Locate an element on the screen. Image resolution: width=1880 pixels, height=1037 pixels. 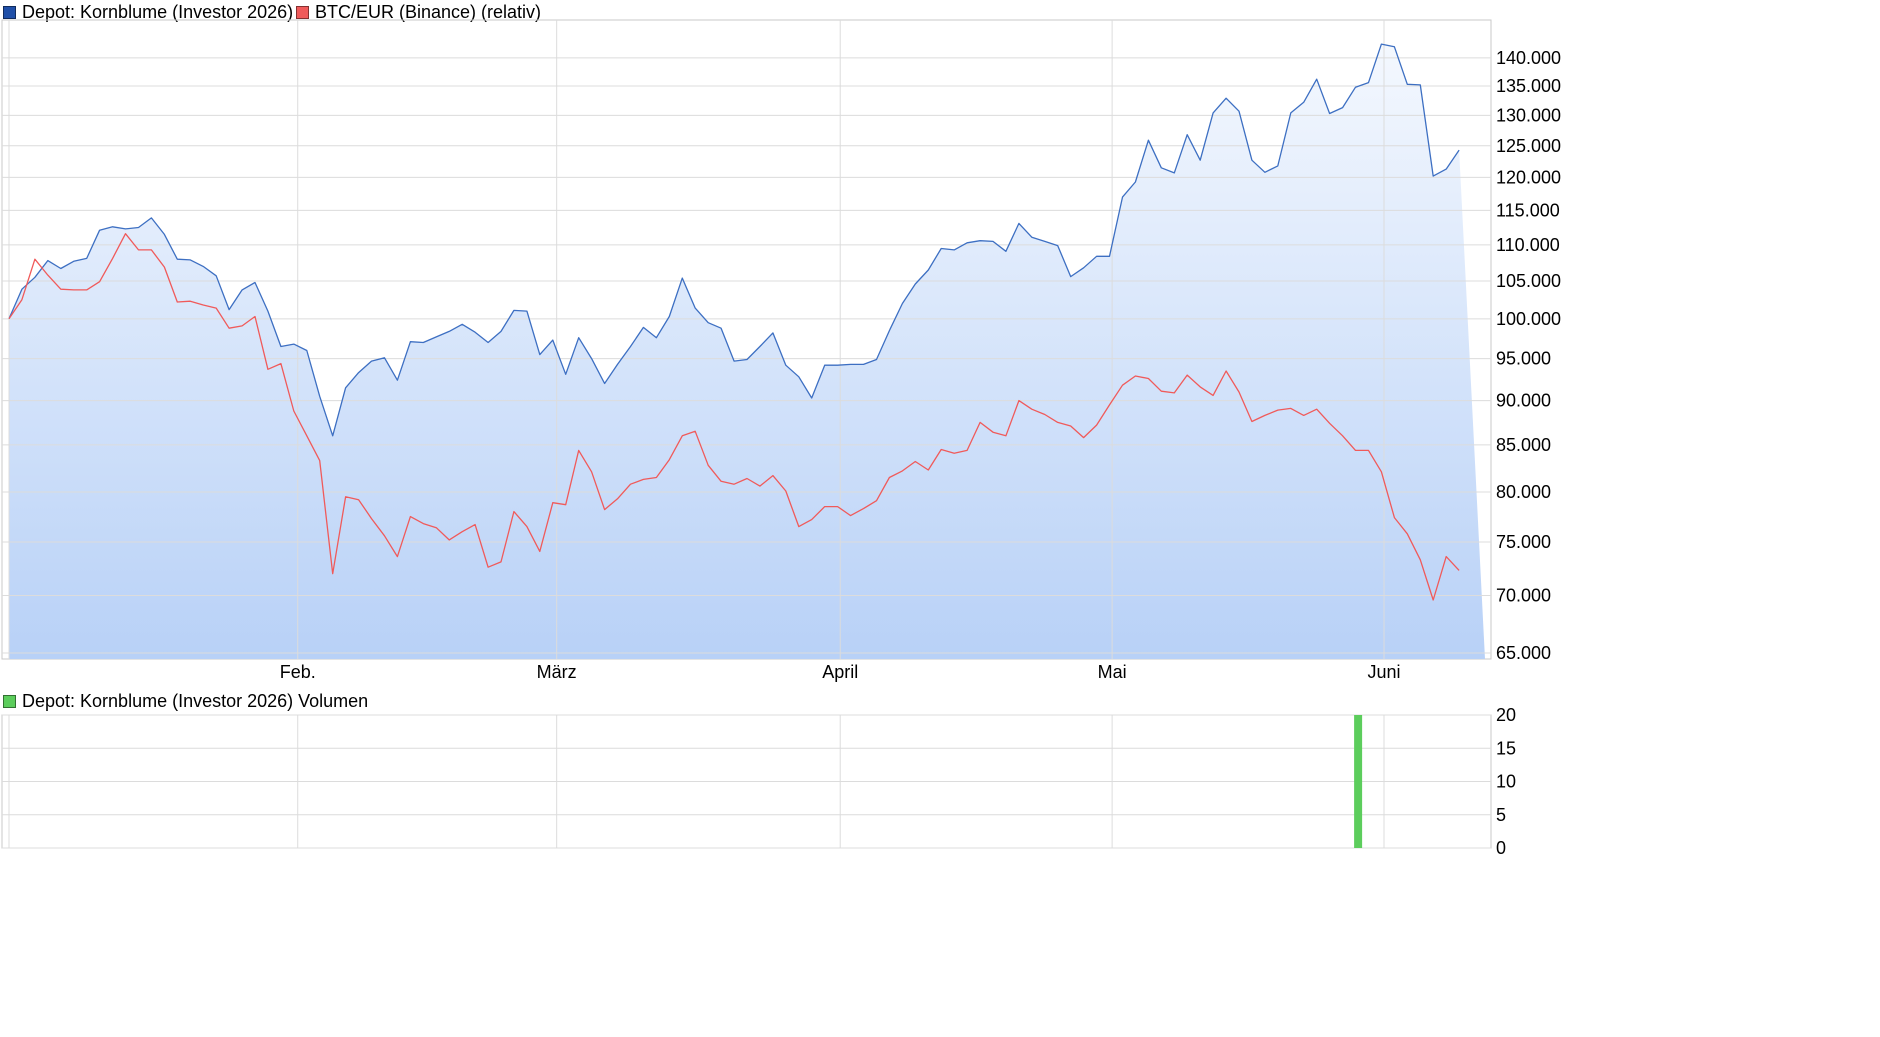
y-tick-label: 125.000 is located at coordinates (1528, 146).